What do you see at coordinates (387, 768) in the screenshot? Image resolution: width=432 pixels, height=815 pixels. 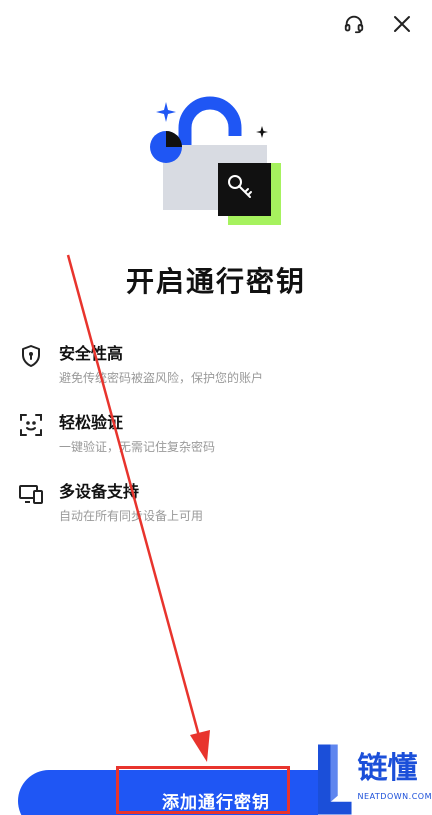 I see `watermark-text: 链懂` at bounding box center [387, 768].